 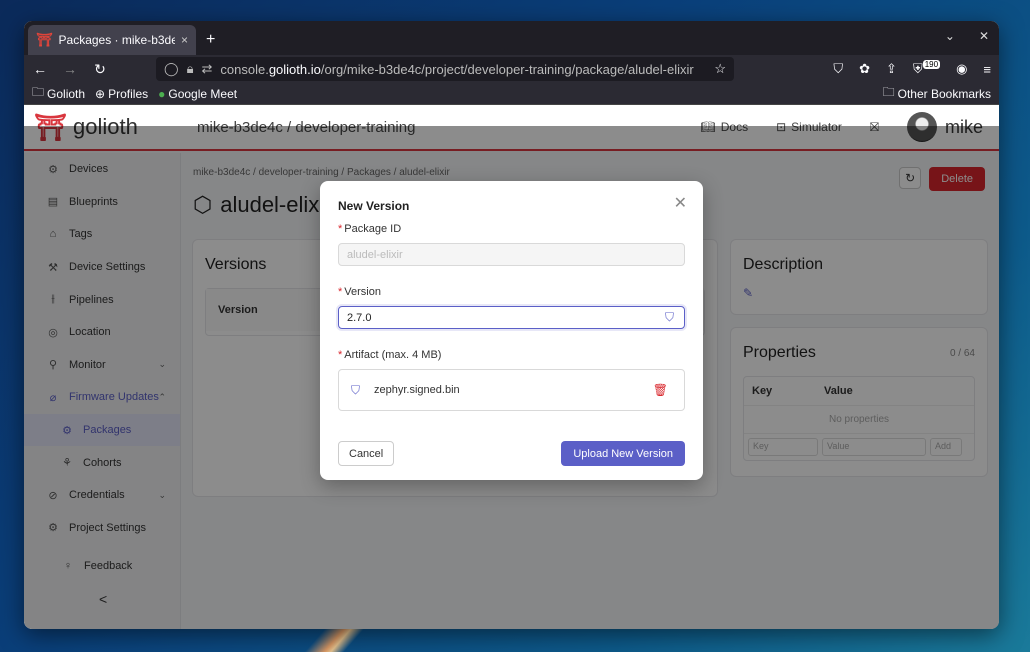 What do you see at coordinates (58, 93) in the screenshot?
I see `bookmark-golioth: 🗀︎ Golioth` at bounding box center [58, 93].